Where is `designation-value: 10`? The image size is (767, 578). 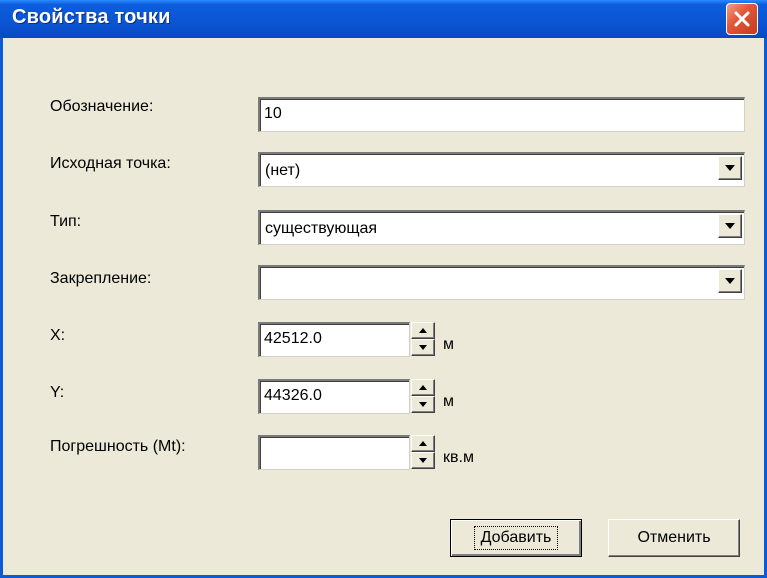 designation-value: 10 is located at coordinates (273, 113).